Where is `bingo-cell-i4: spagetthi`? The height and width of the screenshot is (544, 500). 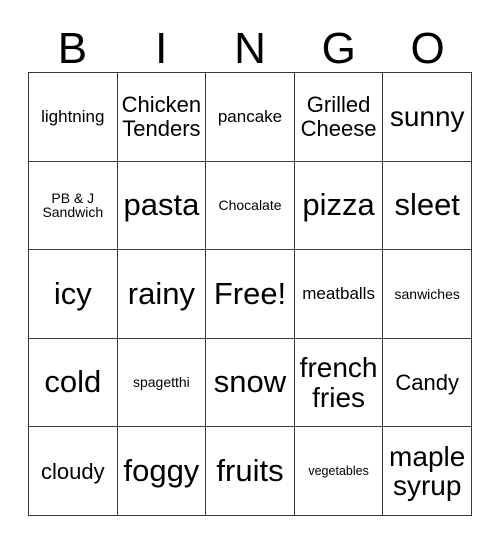
bingo-cell-i4: spagetthi is located at coordinates (162, 383).